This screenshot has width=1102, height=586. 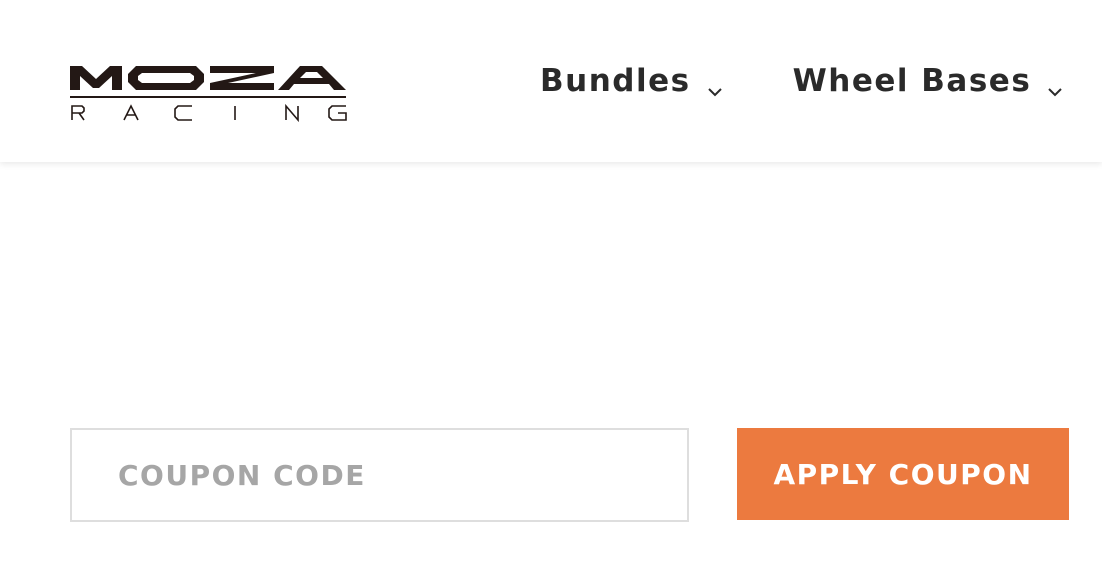 I want to click on nav-item-bundles: Bundles, so click(x=631, y=81).